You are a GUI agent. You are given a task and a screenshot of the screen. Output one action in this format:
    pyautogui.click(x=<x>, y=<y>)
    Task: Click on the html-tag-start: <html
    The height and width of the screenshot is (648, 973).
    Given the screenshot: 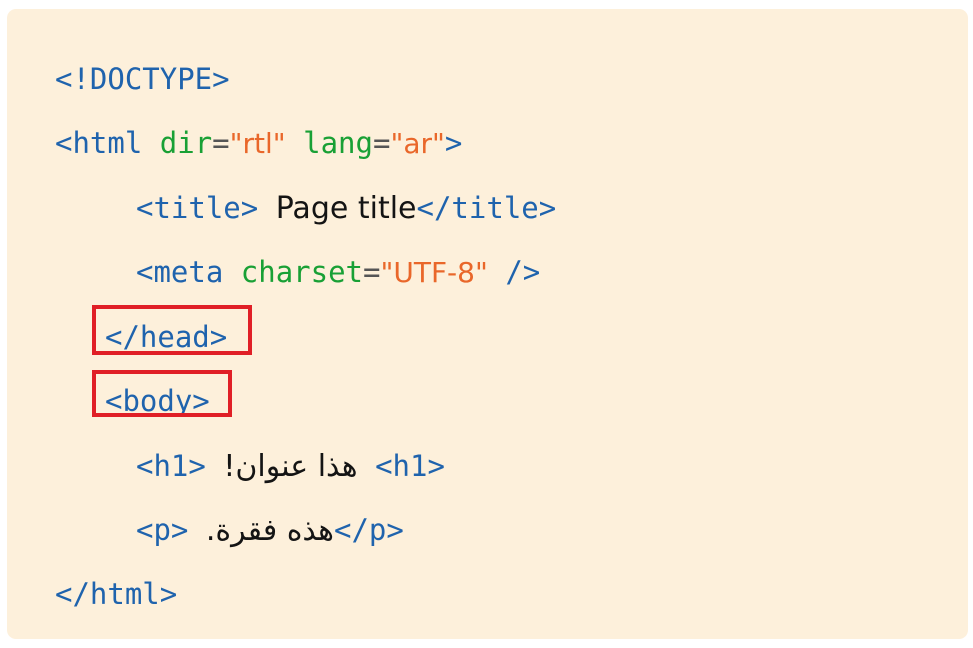 What is the action you would take?
    pyautogui.click(x=99, y=143)
    